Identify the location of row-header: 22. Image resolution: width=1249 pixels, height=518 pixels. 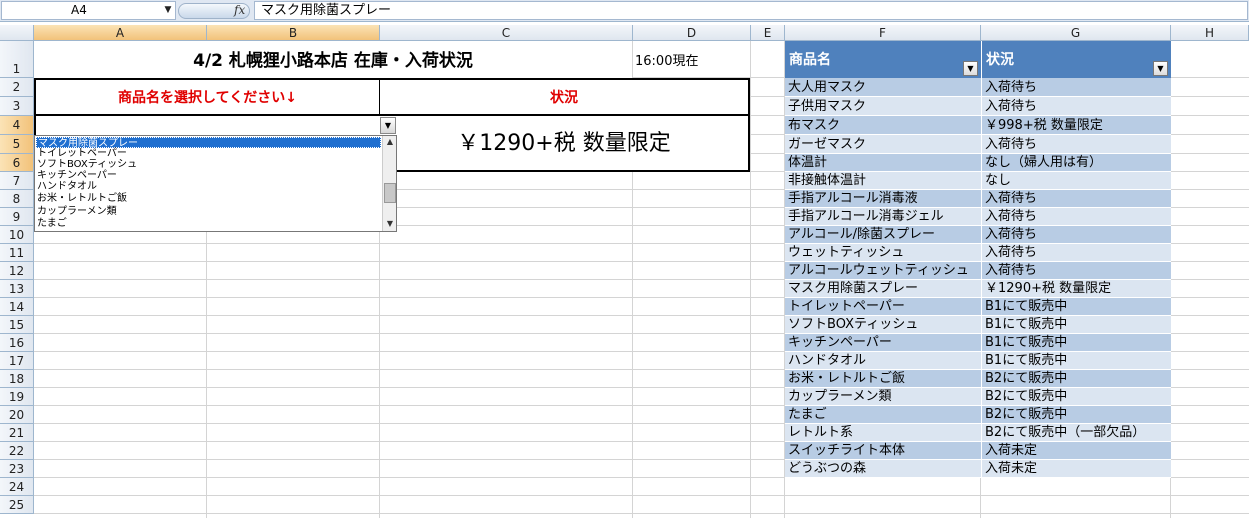
(17, 451).